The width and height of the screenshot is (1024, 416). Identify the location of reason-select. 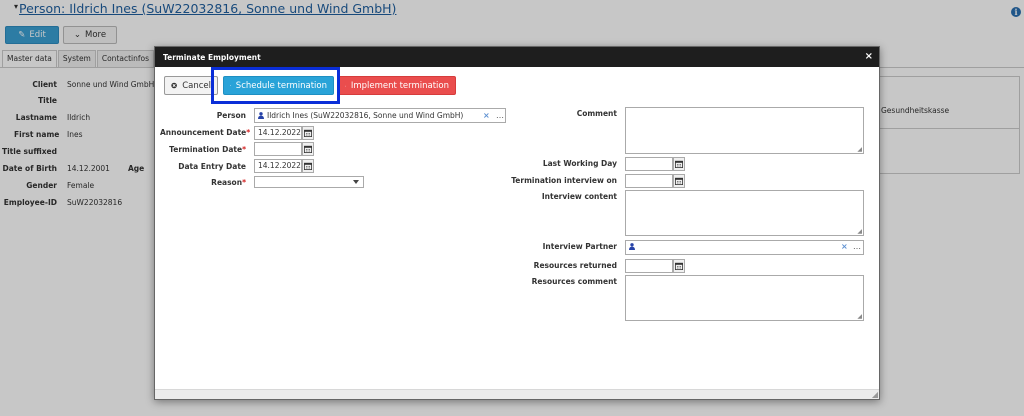
(309, 182).